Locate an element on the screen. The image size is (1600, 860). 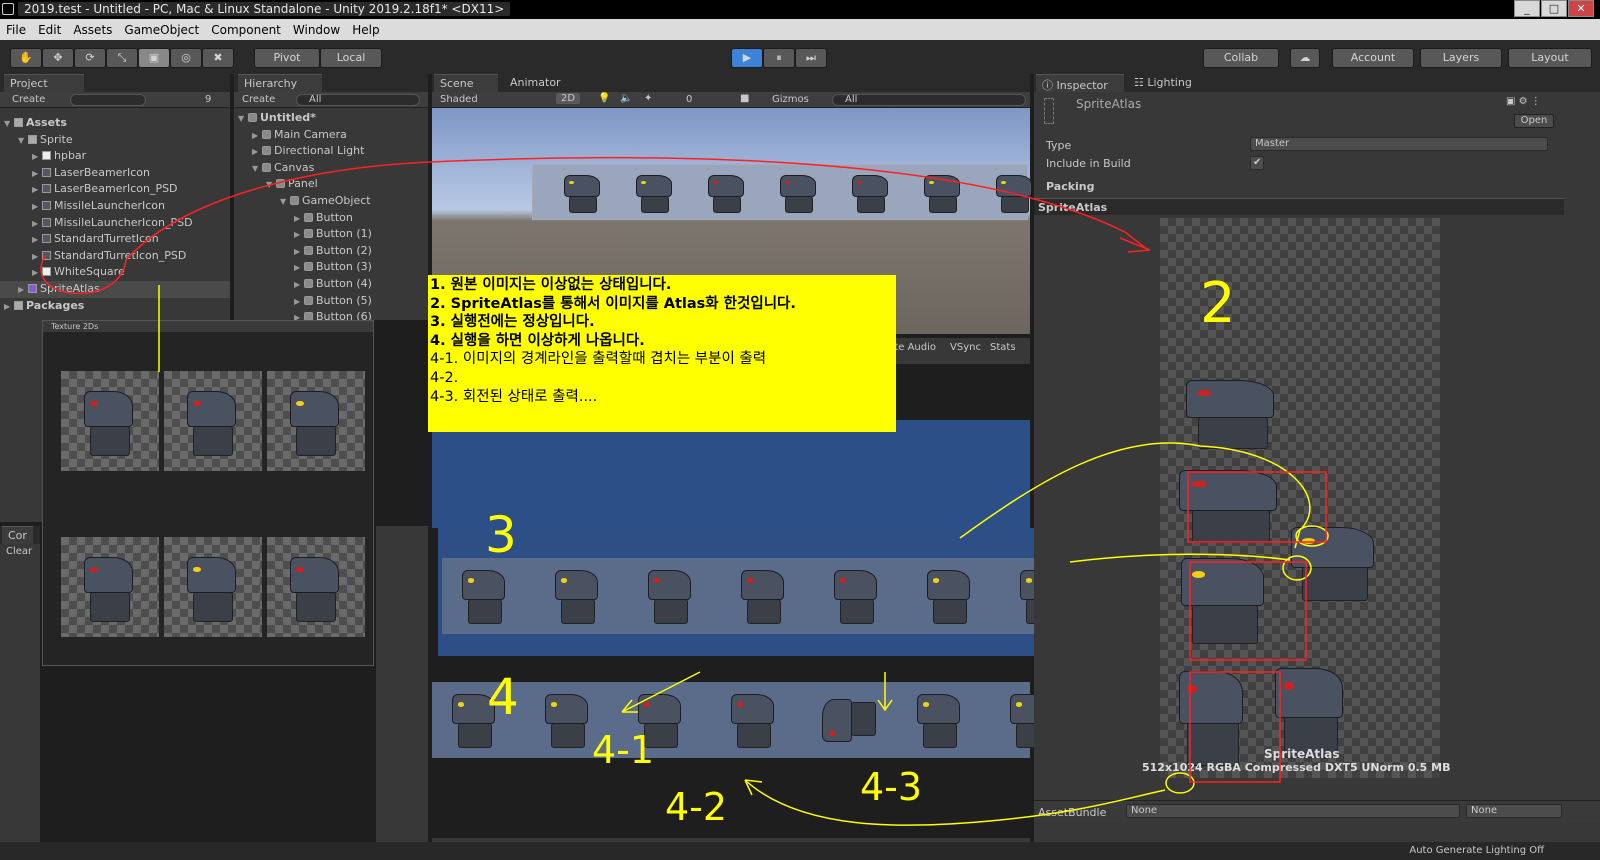
annotation-3: 3 is located at coordinates (501, 535).